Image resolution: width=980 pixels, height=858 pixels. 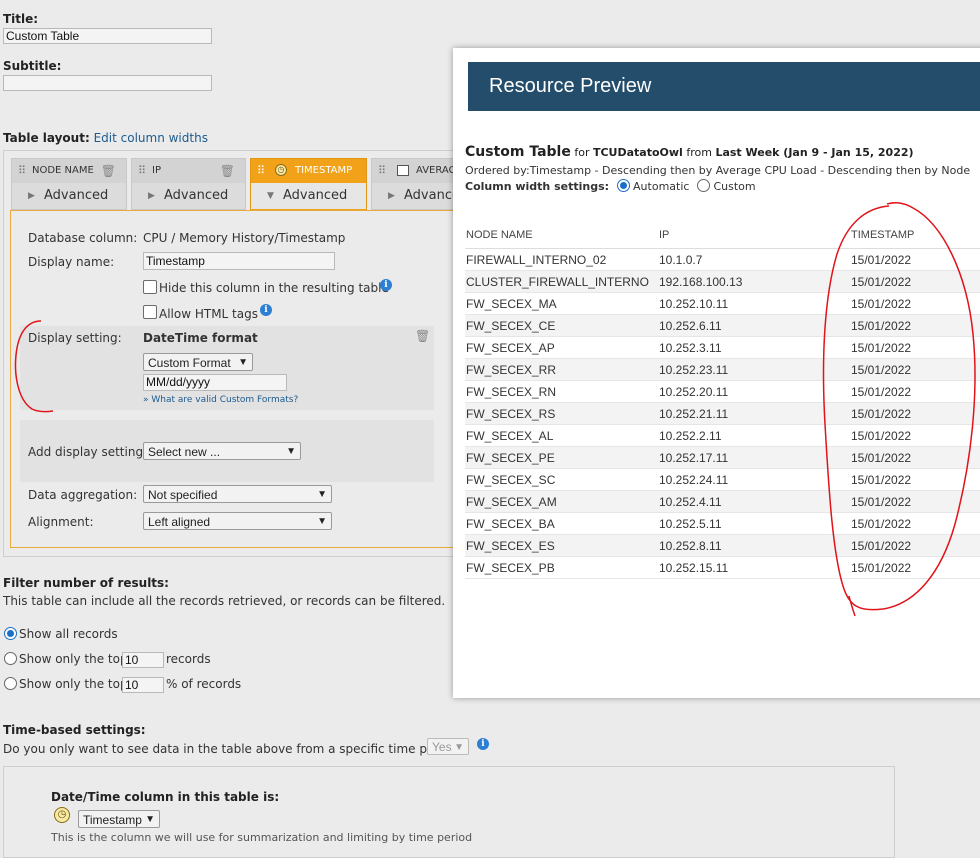 I want to click on custom-formats-link: » What are valid Custom Formats?, so click(x=220, y=400).